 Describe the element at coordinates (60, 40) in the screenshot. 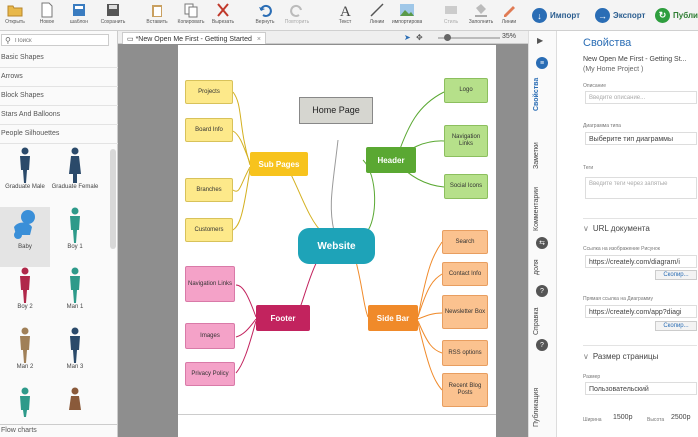

I see `shape-search-input` at that location.